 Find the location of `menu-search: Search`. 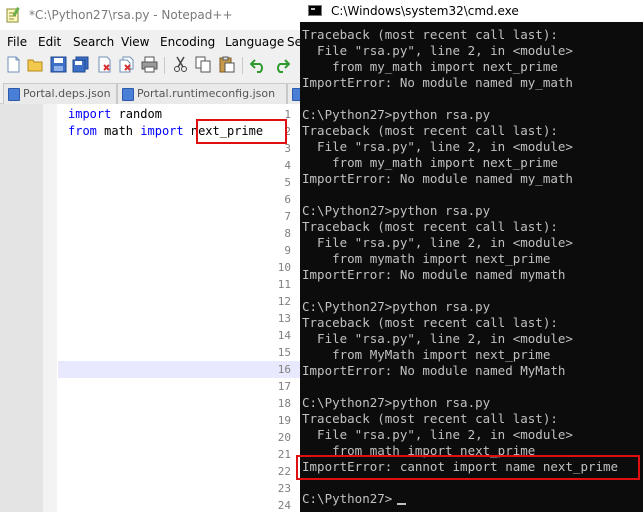

menu-search: Search is located at coordinates (93, 42).